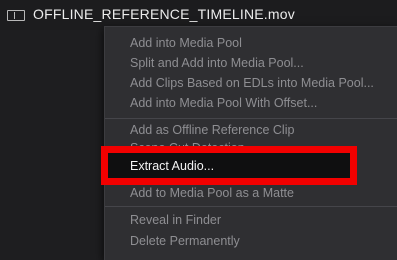 The image size is (397, 260). I want to click on menu-item-add-as-matte: Add to Media Pool as a Matte, so click(251, 193).